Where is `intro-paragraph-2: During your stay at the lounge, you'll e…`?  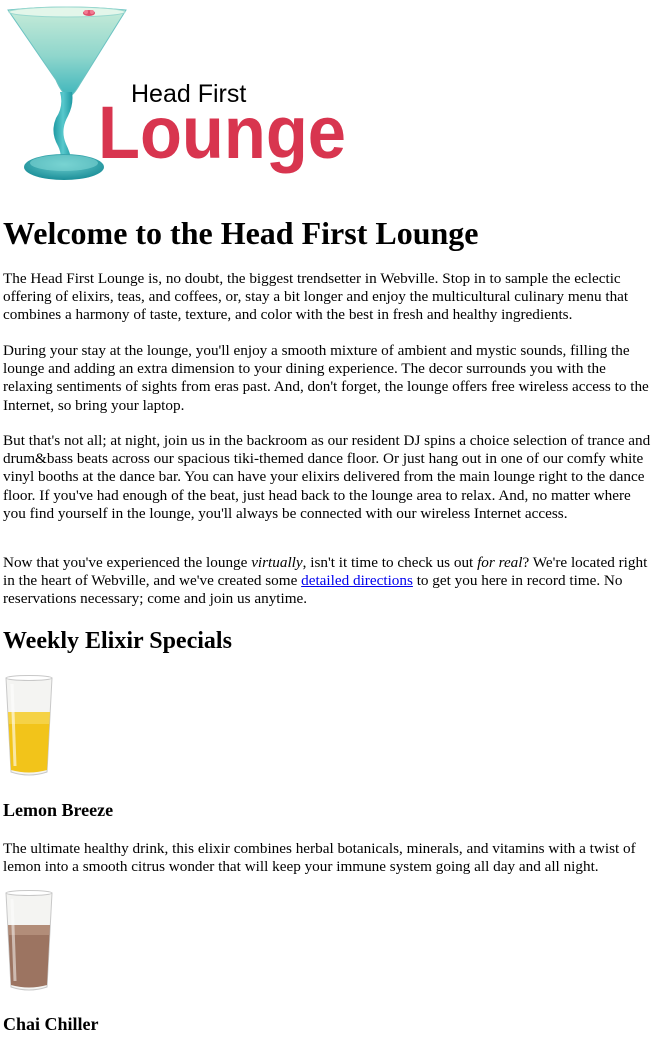 intro-paragraph-2: During your stay at the lounge, you'll e… is located at coordinates (326, 378).